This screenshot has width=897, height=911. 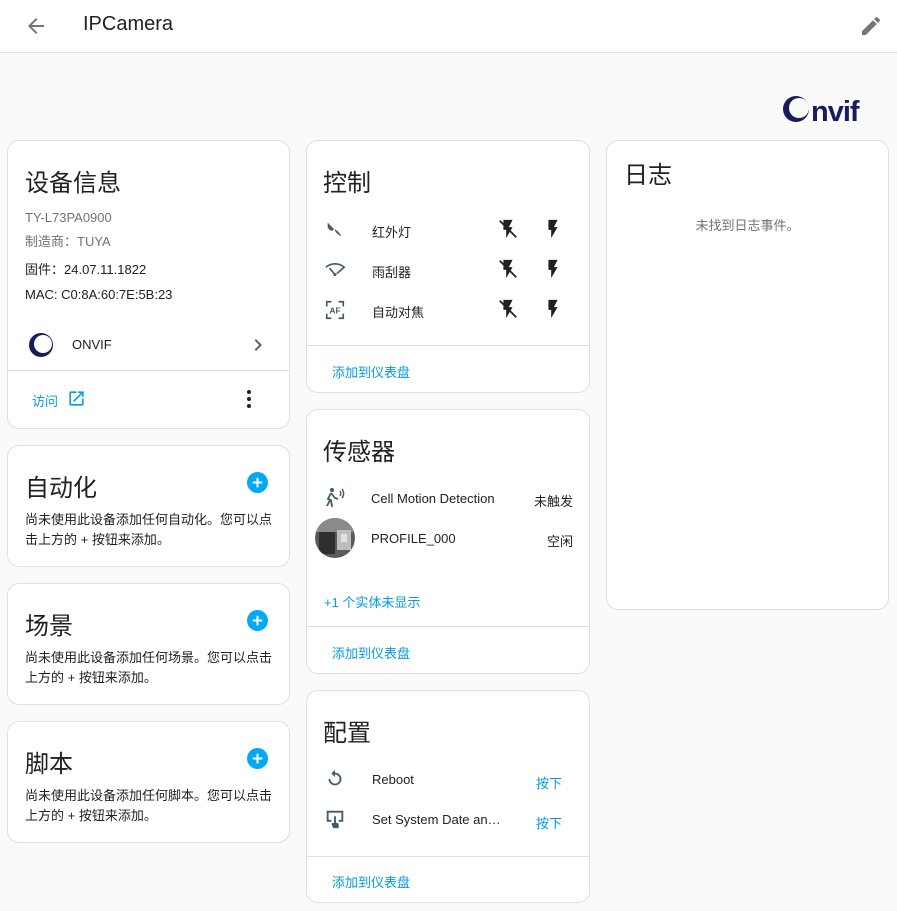 I want to click on sensor-row-profile: PROFILE_000 空闲, so click(x=448, y=538).